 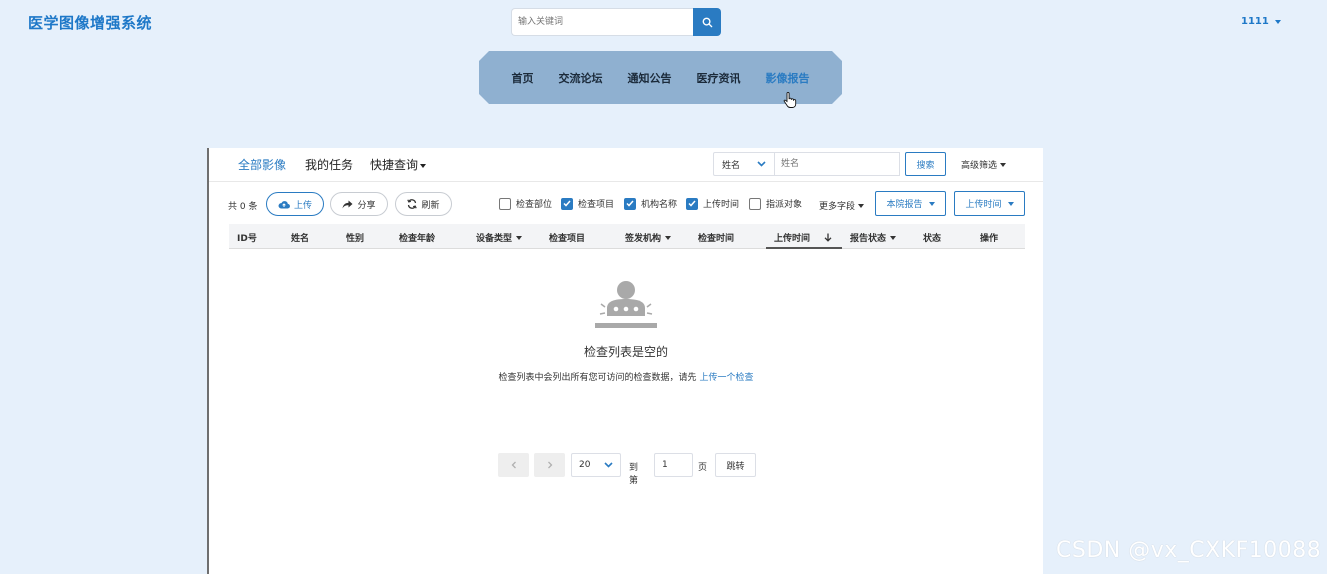 I want to click on column-toggle-label: 上传时间, so click(x=721, y=205).